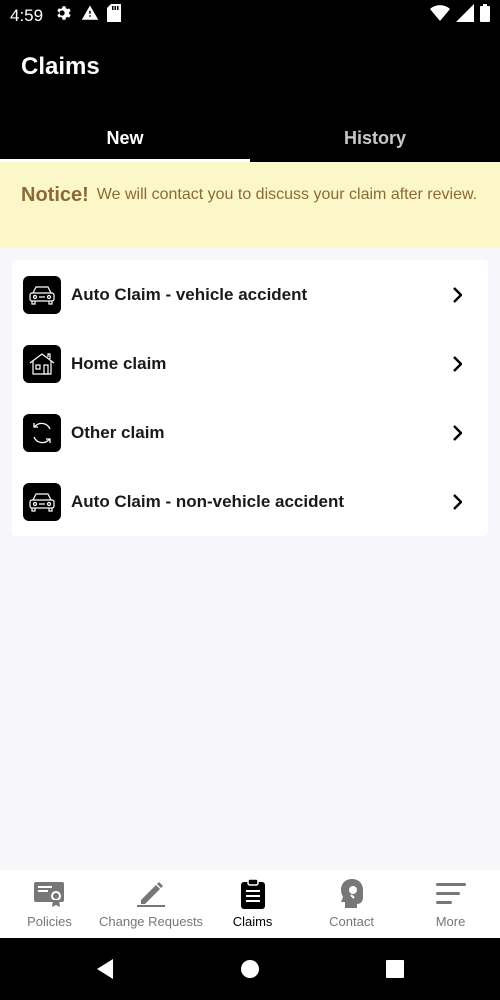 The image size is (500, 1000). Describe the element at coordinates (250, 363) in the screenshot. I see `claim-item-home: Home claim` at that location.